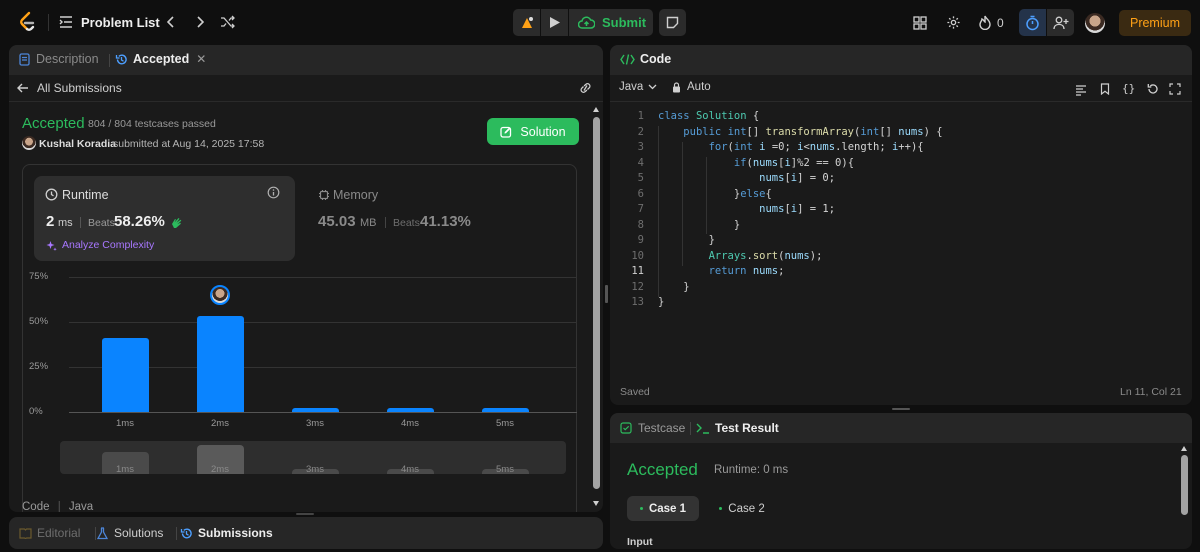 Image resolution: width=1200 pixels, height=552 pixels. Describe the element at coordinates (1081, 92) in the screenshot. I see `format-icon` at that location.